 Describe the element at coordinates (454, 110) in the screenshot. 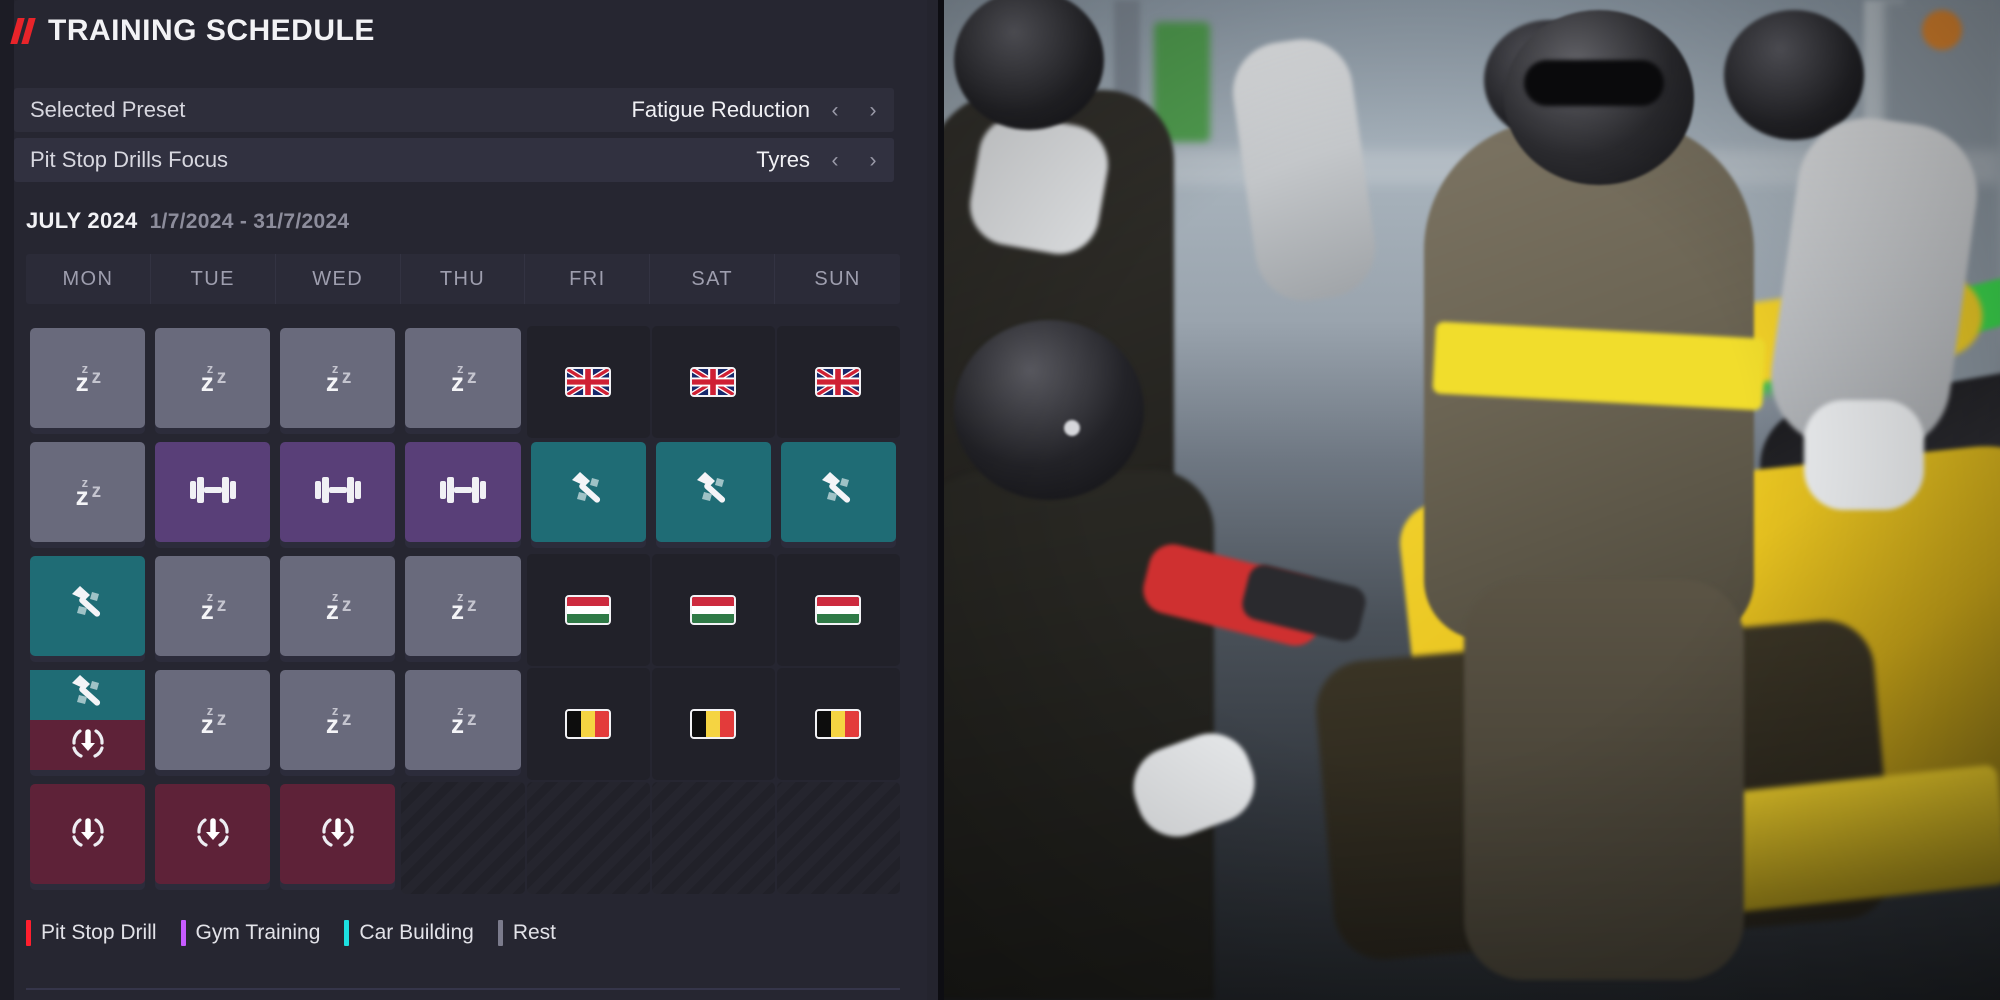

I see `selected-preset-row: Selected Preset Fatigue Reduction ‹ ›` at that location.